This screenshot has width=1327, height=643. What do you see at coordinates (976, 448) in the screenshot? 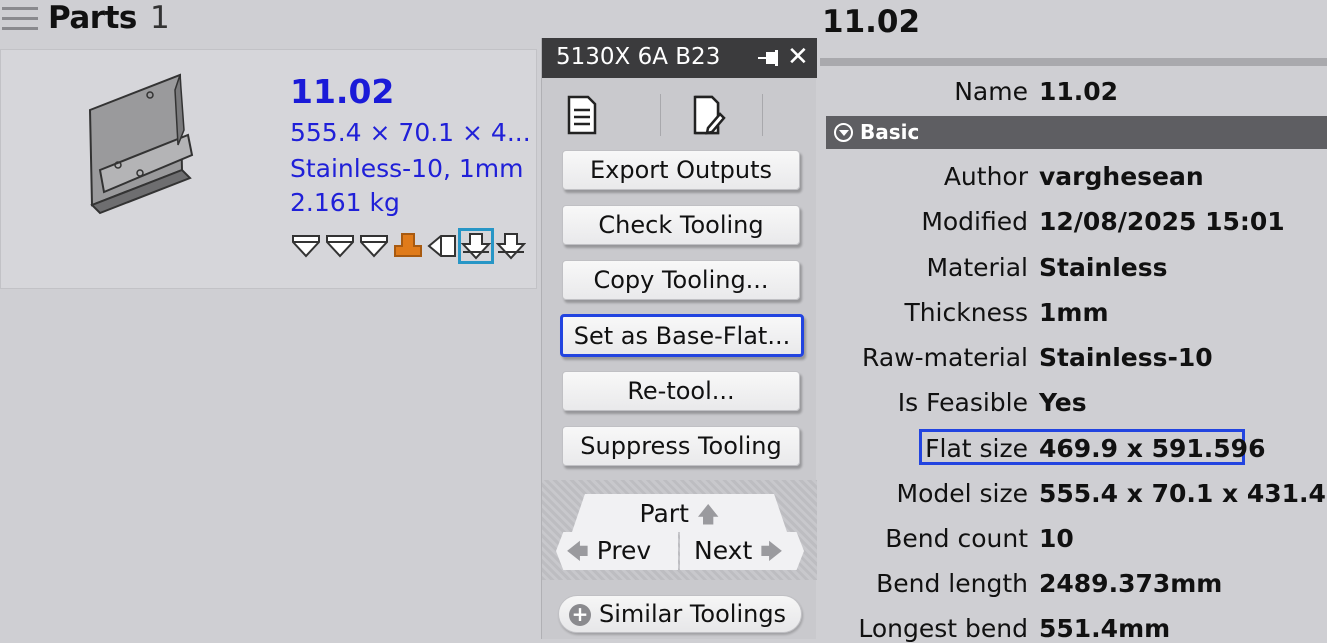
I see `prop-label-flat-size: Flat size` at bounding box center [976, 448].